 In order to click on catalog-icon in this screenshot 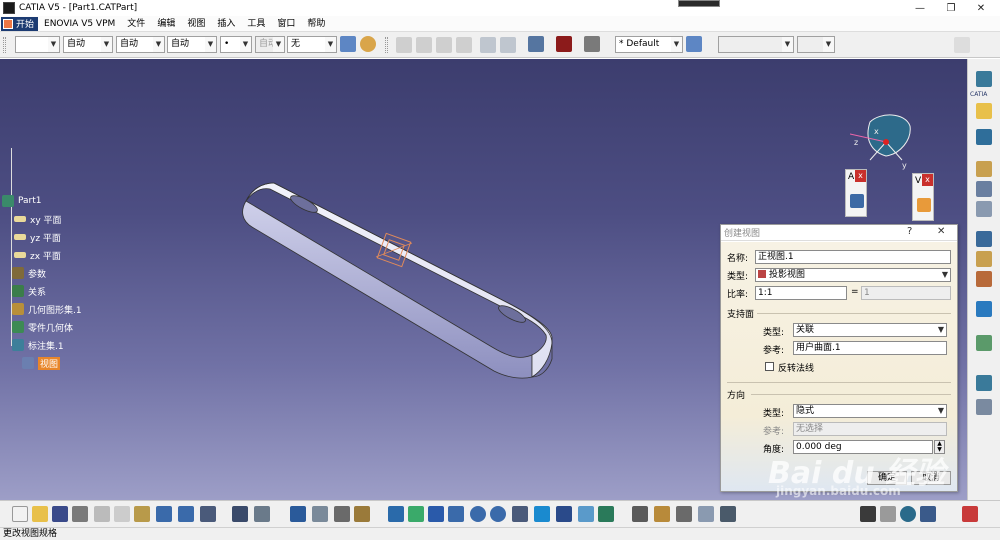, I will do `click(320, 514)`.